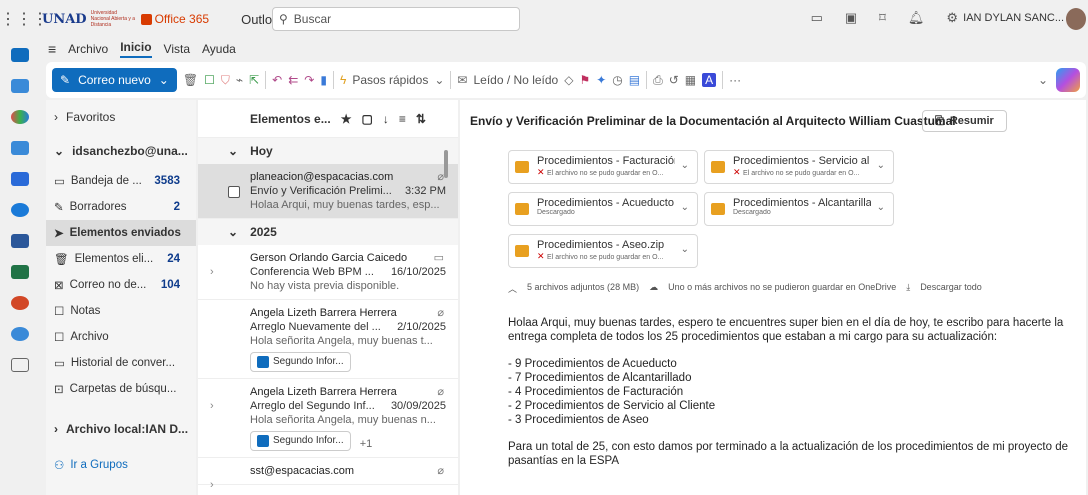 This screenshot has height=495, width=1088. Describe the element at coordinates (20, 241) in the screenshot. I see `word-icon` at that location.